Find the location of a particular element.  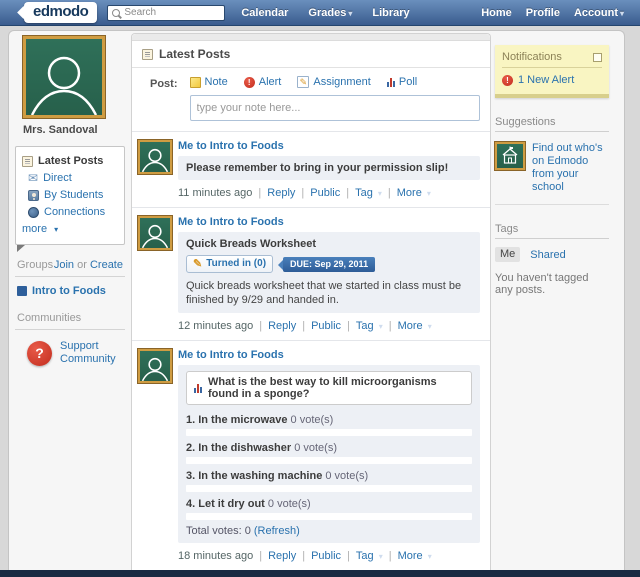

new-alert-link: ! 1 New Alert is located at coordinates (552, 80).